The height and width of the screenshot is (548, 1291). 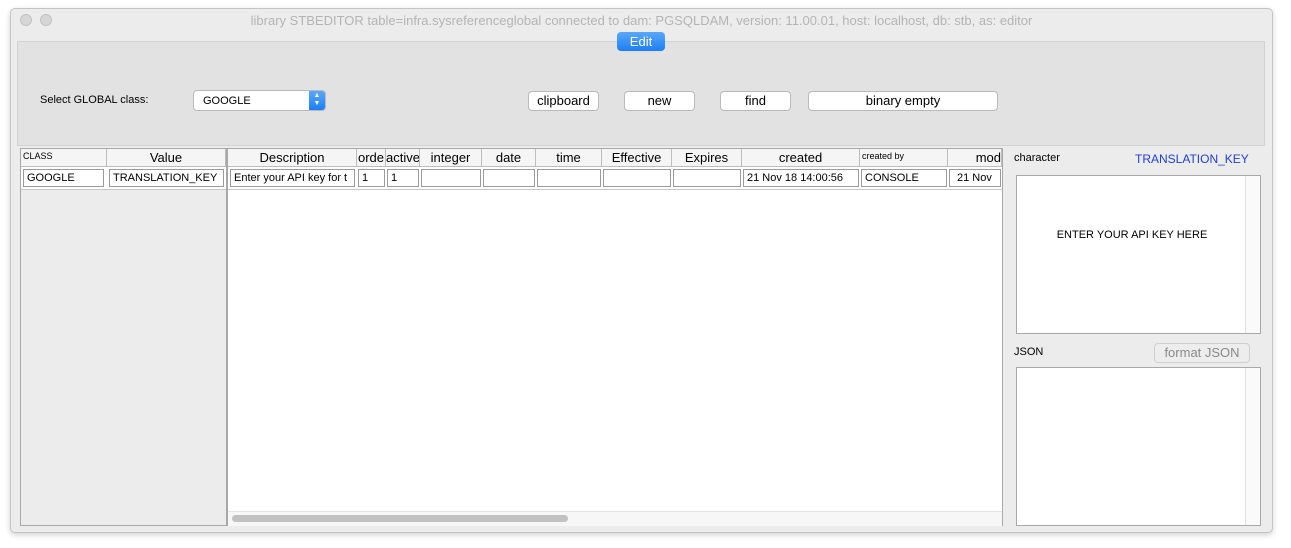 I want to click on column-header-modified: mod, so click(x=975, y=158).